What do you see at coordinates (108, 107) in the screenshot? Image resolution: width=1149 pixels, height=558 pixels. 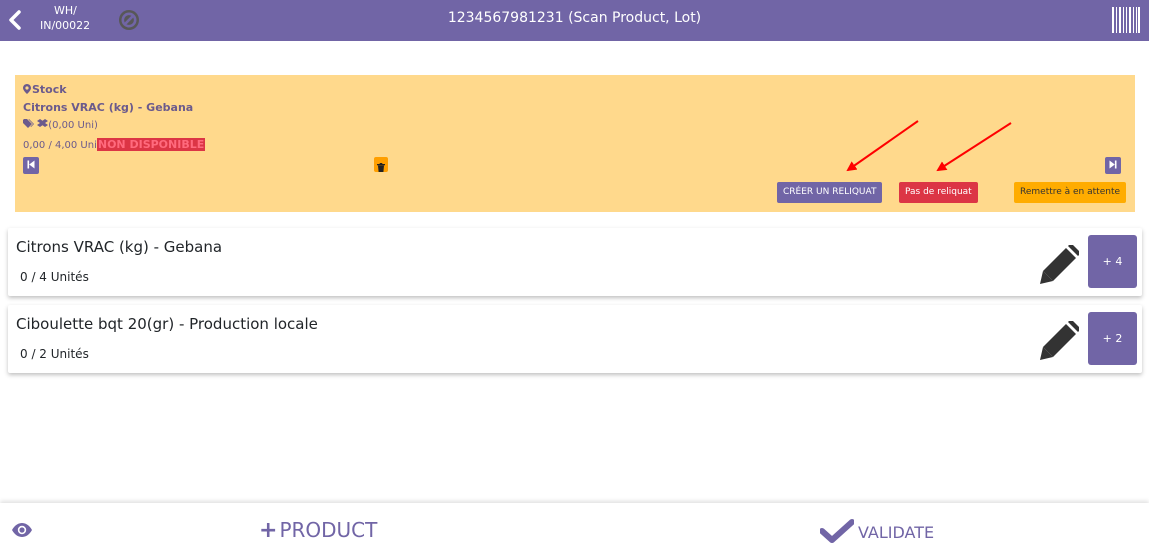 I see `panel-product-name: Citrons VRAC (kg) - Gebana` at bounding box center [108, 107].